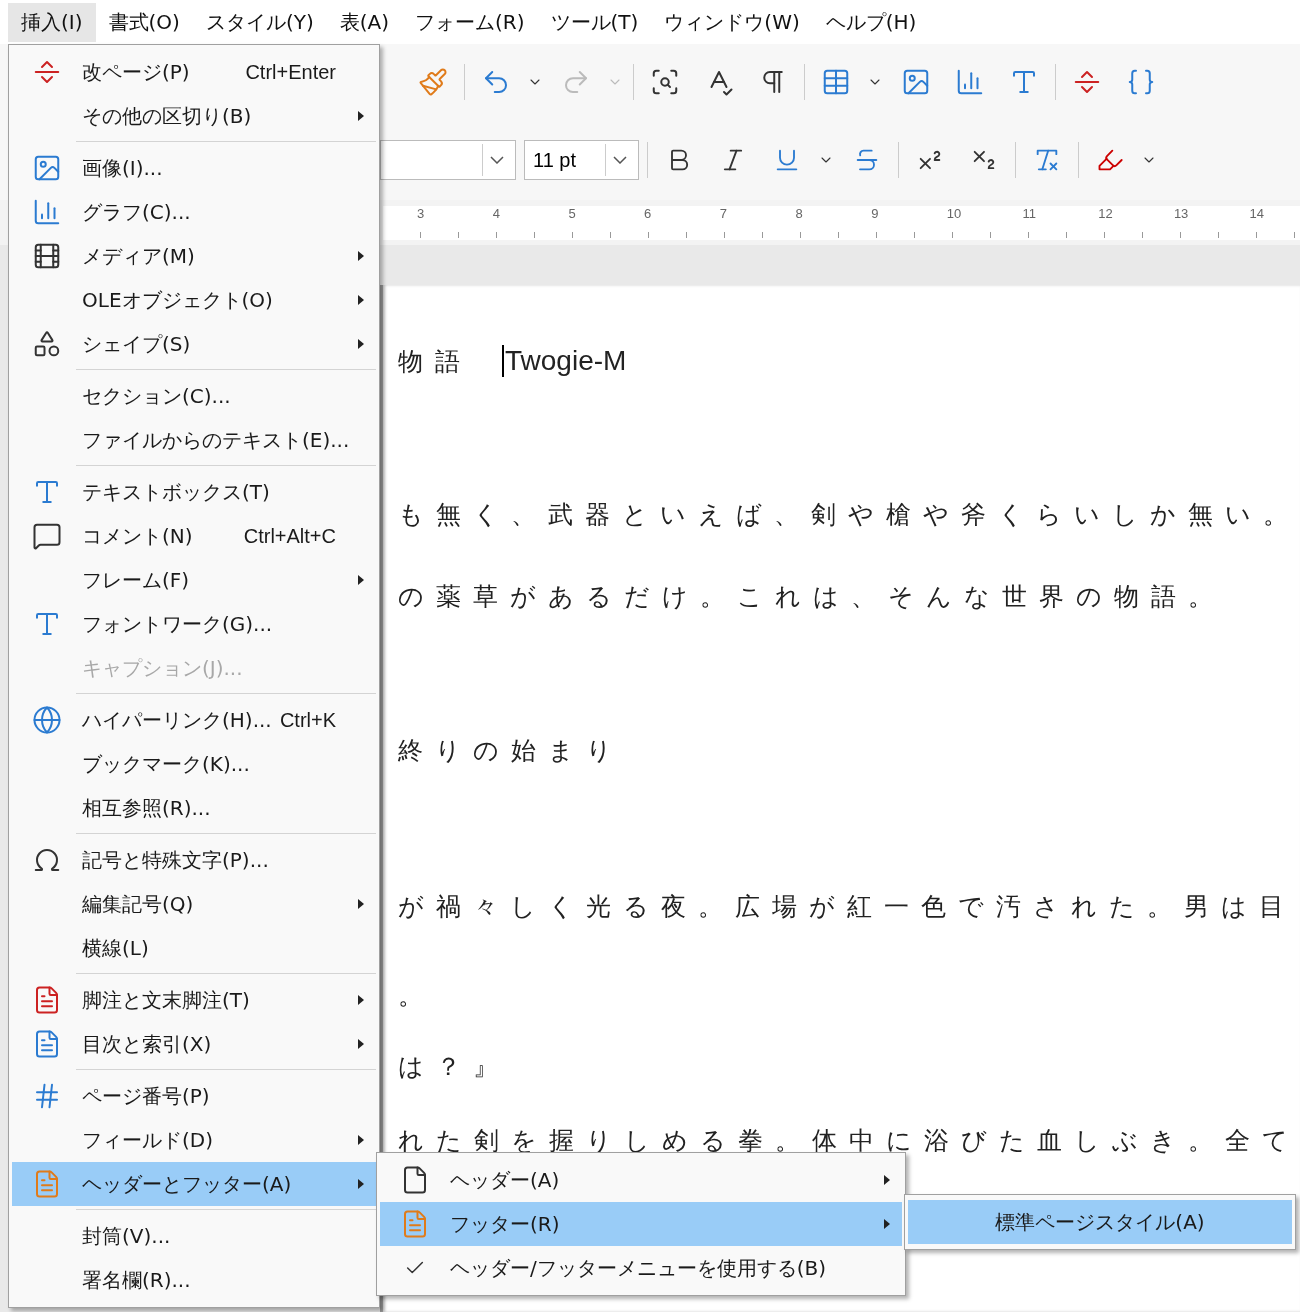 This screenshot has width=1300, height=1312. I want to click on ruler-number: 10, so click(954, 213).